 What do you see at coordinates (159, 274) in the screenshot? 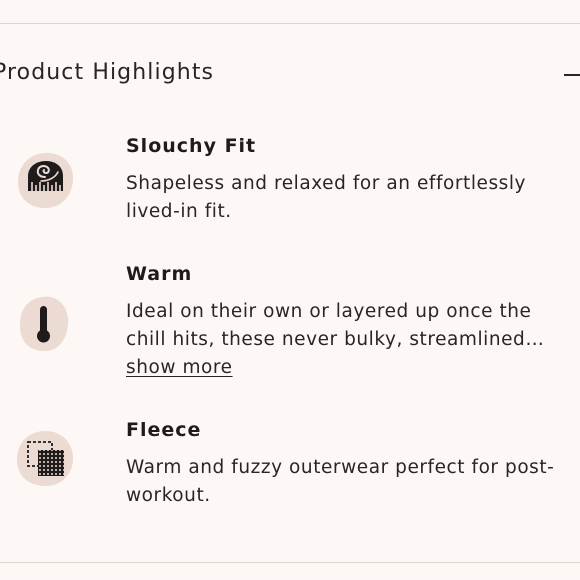
I see `highlight-title: Warm` at bounding box center [159, 274].